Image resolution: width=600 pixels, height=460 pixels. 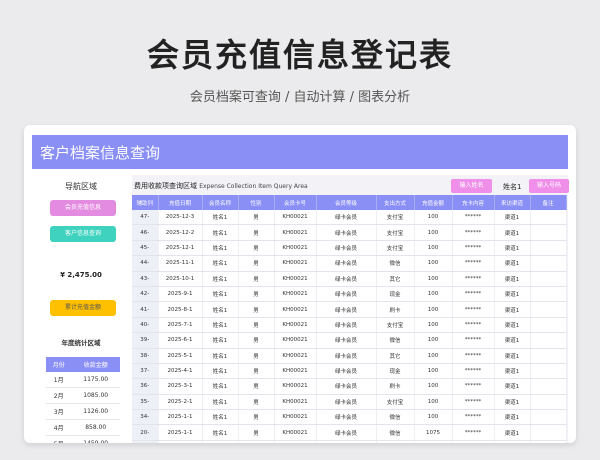 I want to click on table-cell: 43-, so click(x=145, y=279).